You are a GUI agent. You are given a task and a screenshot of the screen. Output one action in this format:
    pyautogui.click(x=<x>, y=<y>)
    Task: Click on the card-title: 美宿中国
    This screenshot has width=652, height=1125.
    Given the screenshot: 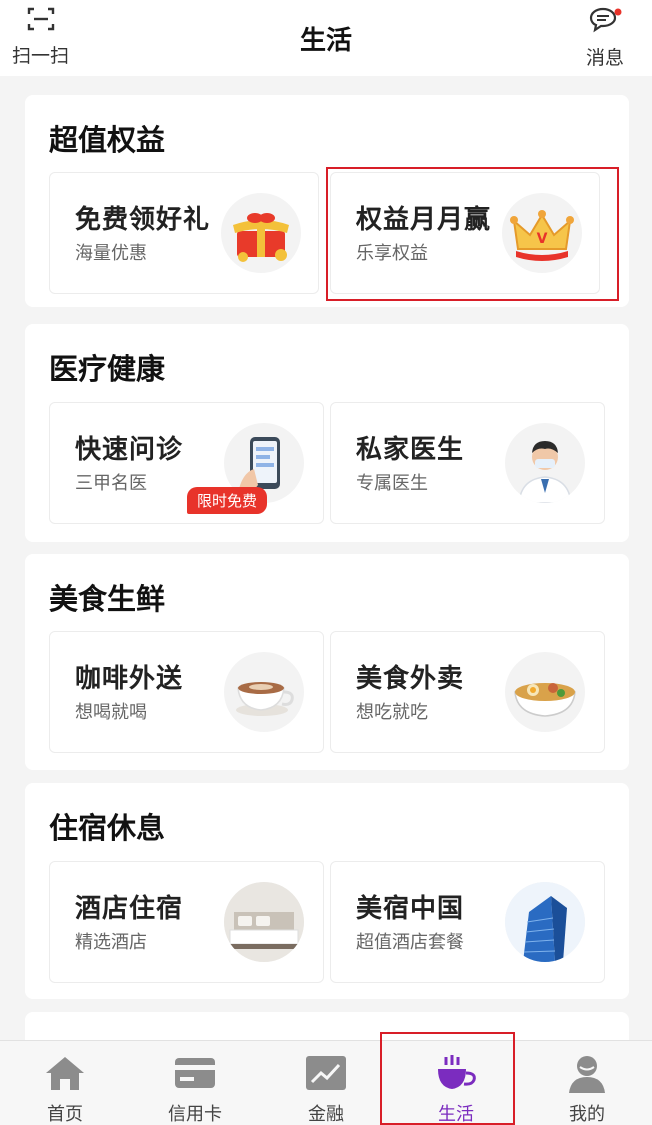 What is the action you would take?
    pyautogui.click(x=410, y=908)
    